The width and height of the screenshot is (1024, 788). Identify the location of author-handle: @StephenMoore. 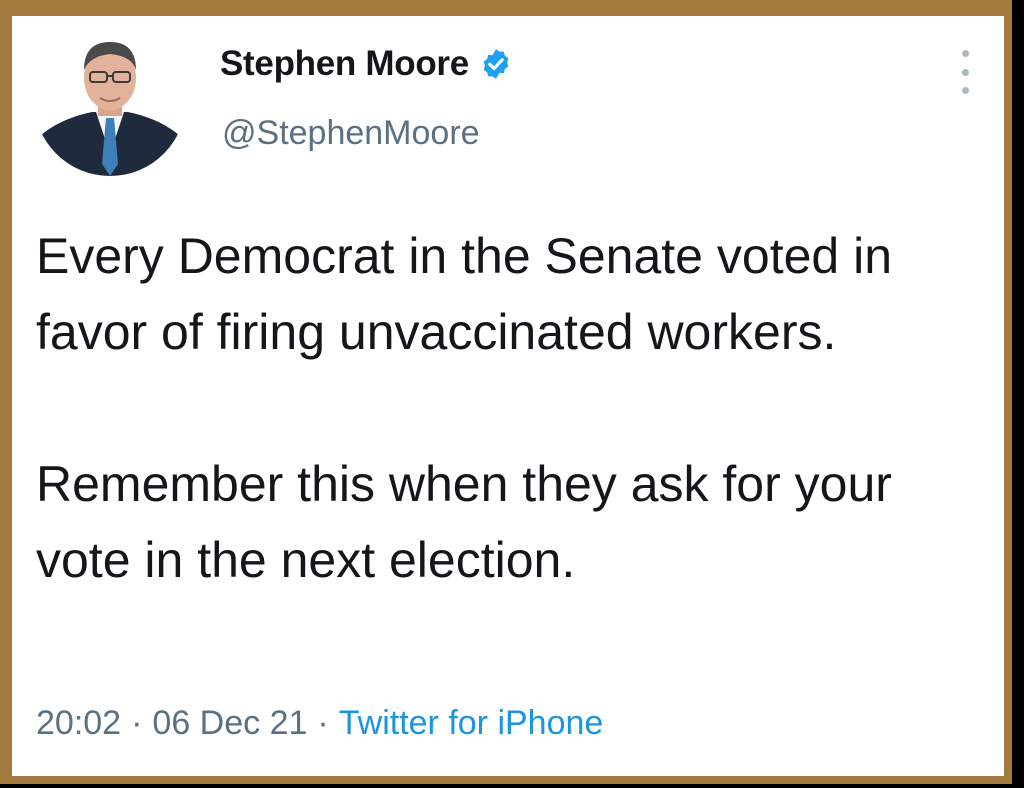
(351, 133).